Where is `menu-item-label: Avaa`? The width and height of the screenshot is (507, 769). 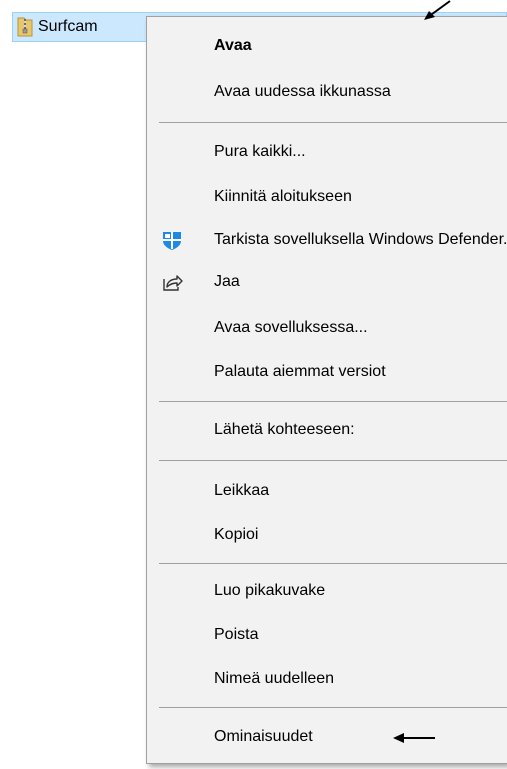
menu-item-label: Avaa is located at coordinates (233, 45).